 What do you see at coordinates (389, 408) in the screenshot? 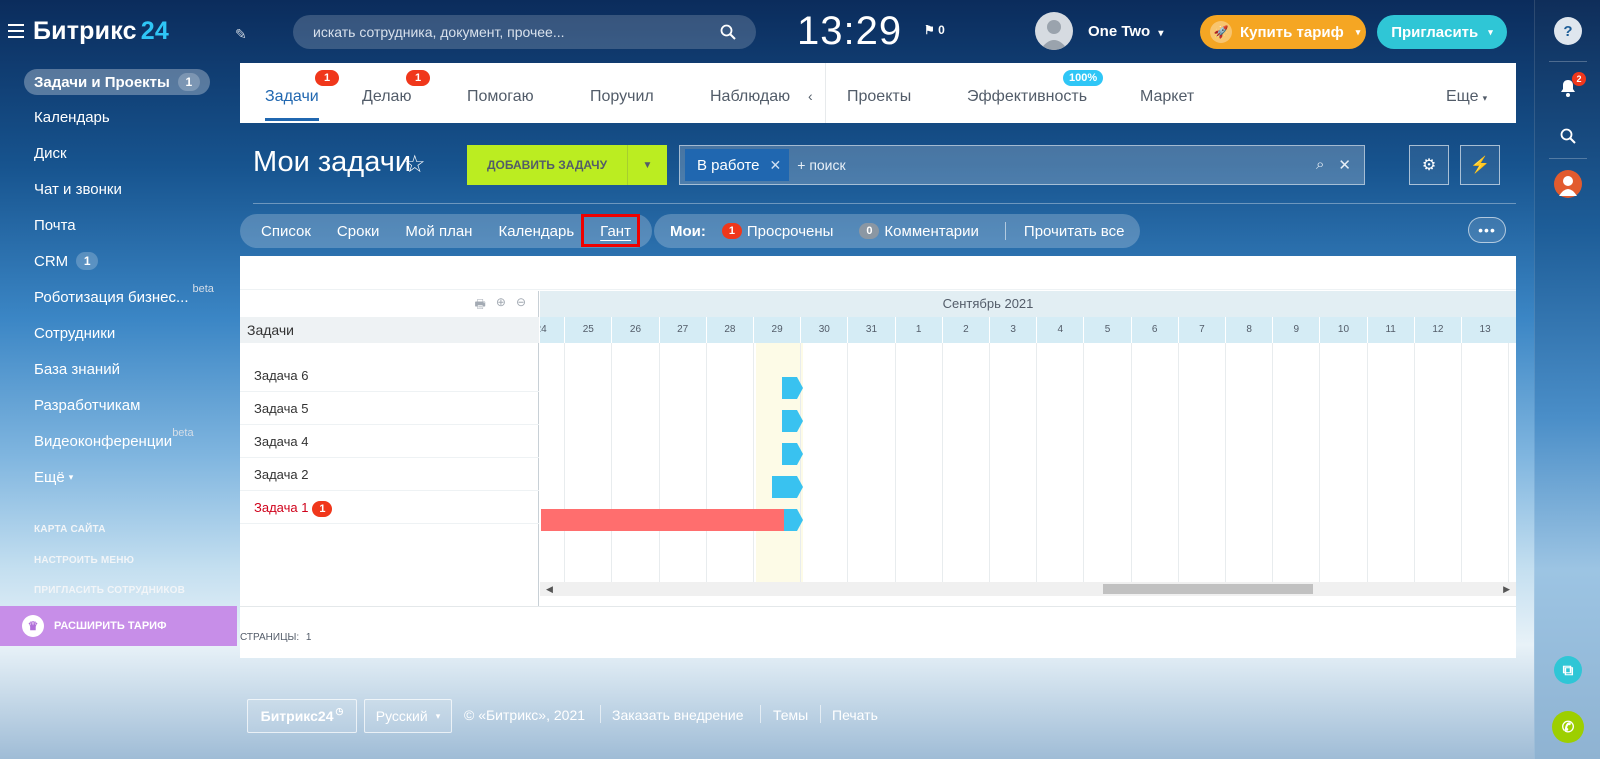
I see `gantt-task-row: Задача 5` at bounding box center [389, 408].